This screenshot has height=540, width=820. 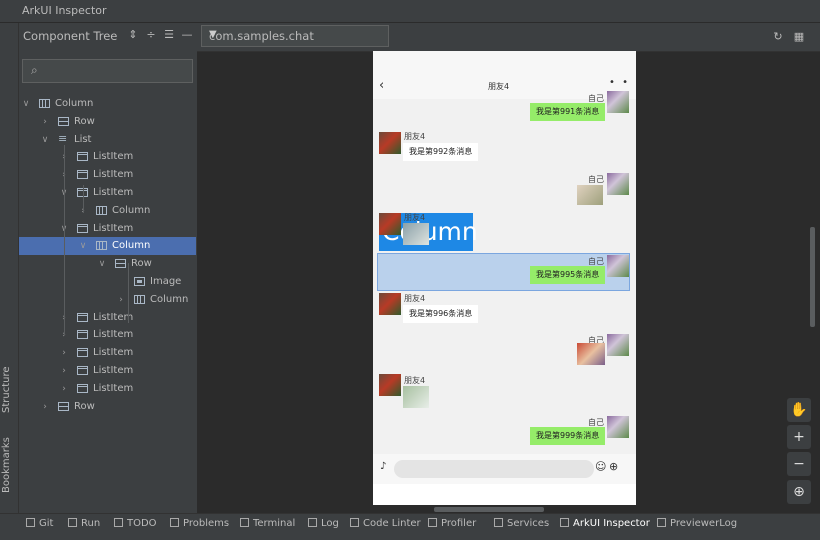 What do you see at coordinates (118, 522) in the screenshot?
I see `todo-icon` at bounding box center [118, 522].